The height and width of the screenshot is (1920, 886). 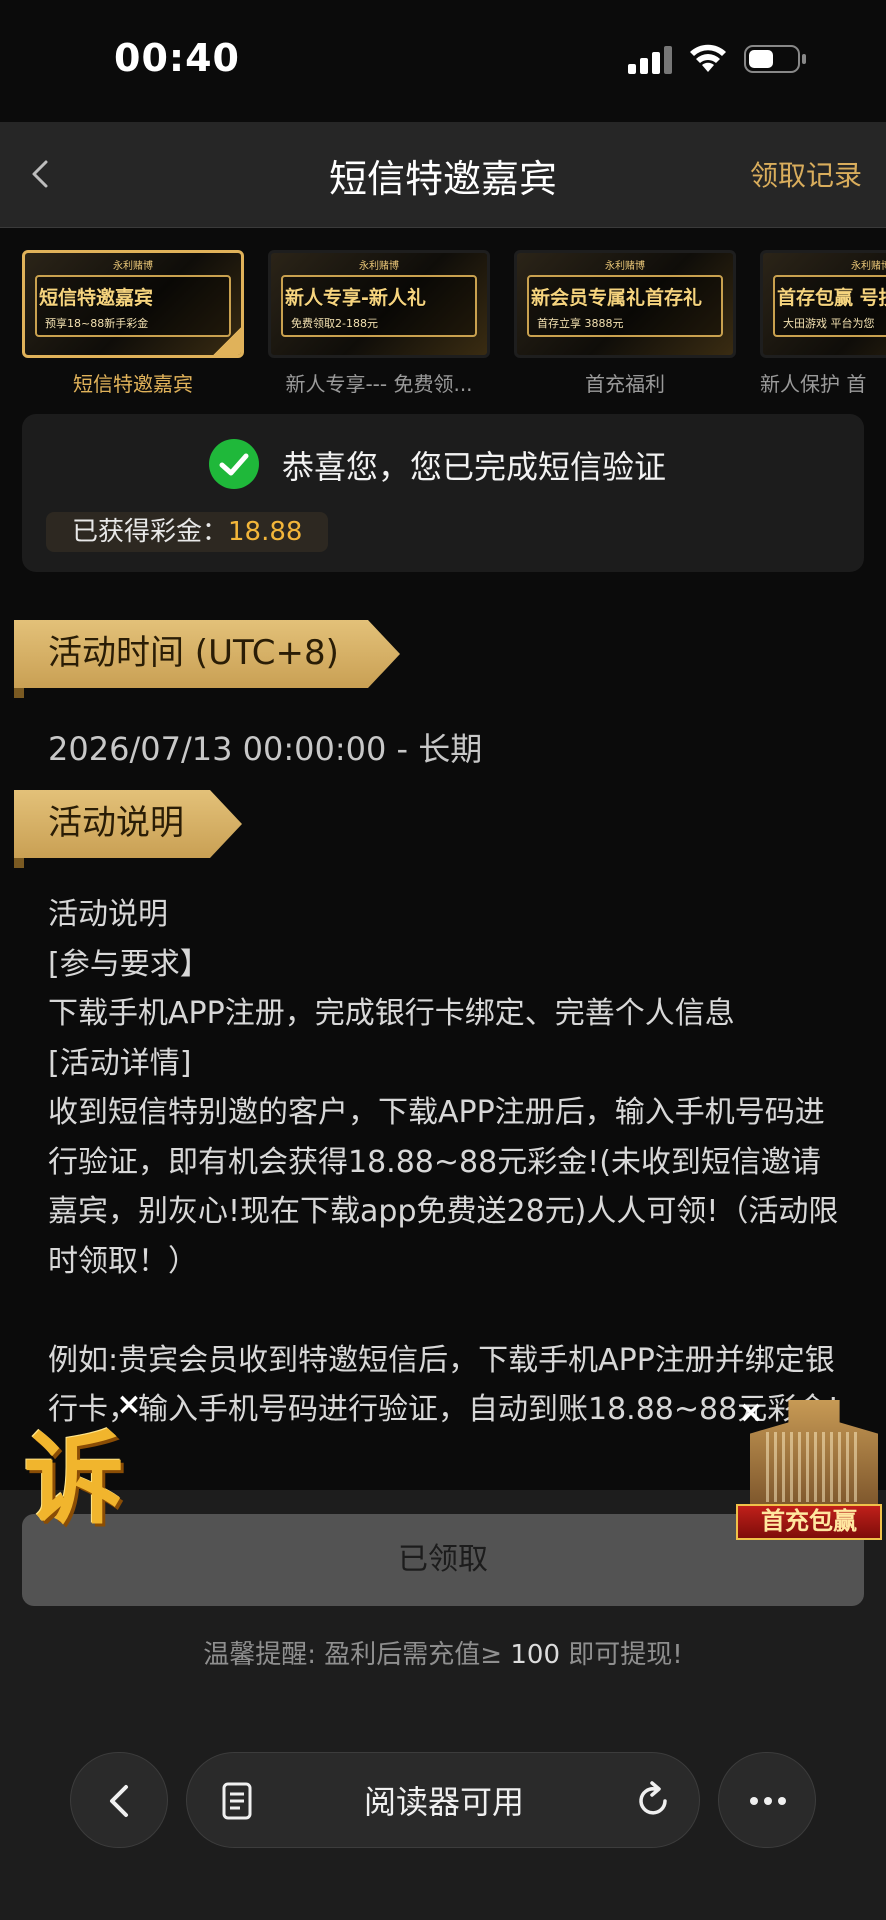 I want to click on cellular-signal-icon, so click(x=650, y=60).